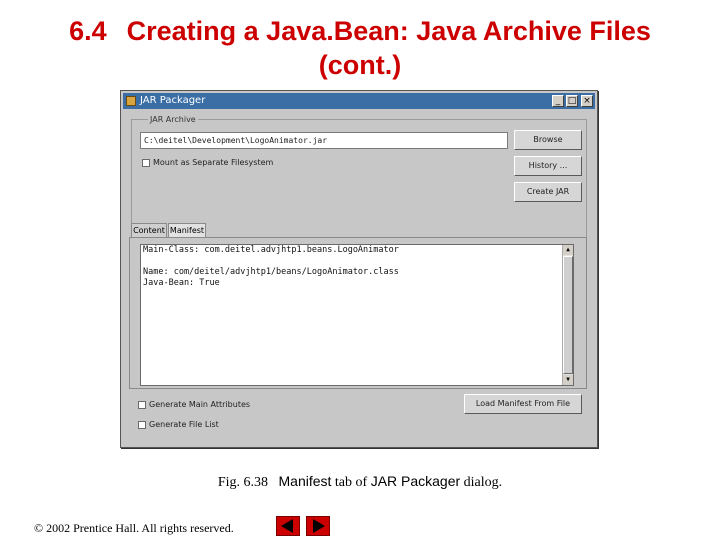 Image resolution: width=720 pixels, height=540 pixels. What do you see at coordinates (523, 404) in the screenshot?
I see `load-manifest-button: Load Manifest From File` at bounding box center [523, 404].